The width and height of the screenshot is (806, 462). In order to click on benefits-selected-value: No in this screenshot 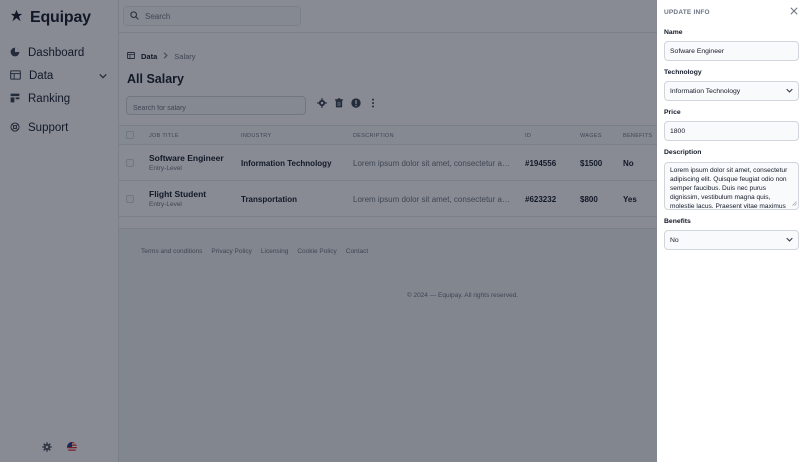, I will do `click(674, 240)`.